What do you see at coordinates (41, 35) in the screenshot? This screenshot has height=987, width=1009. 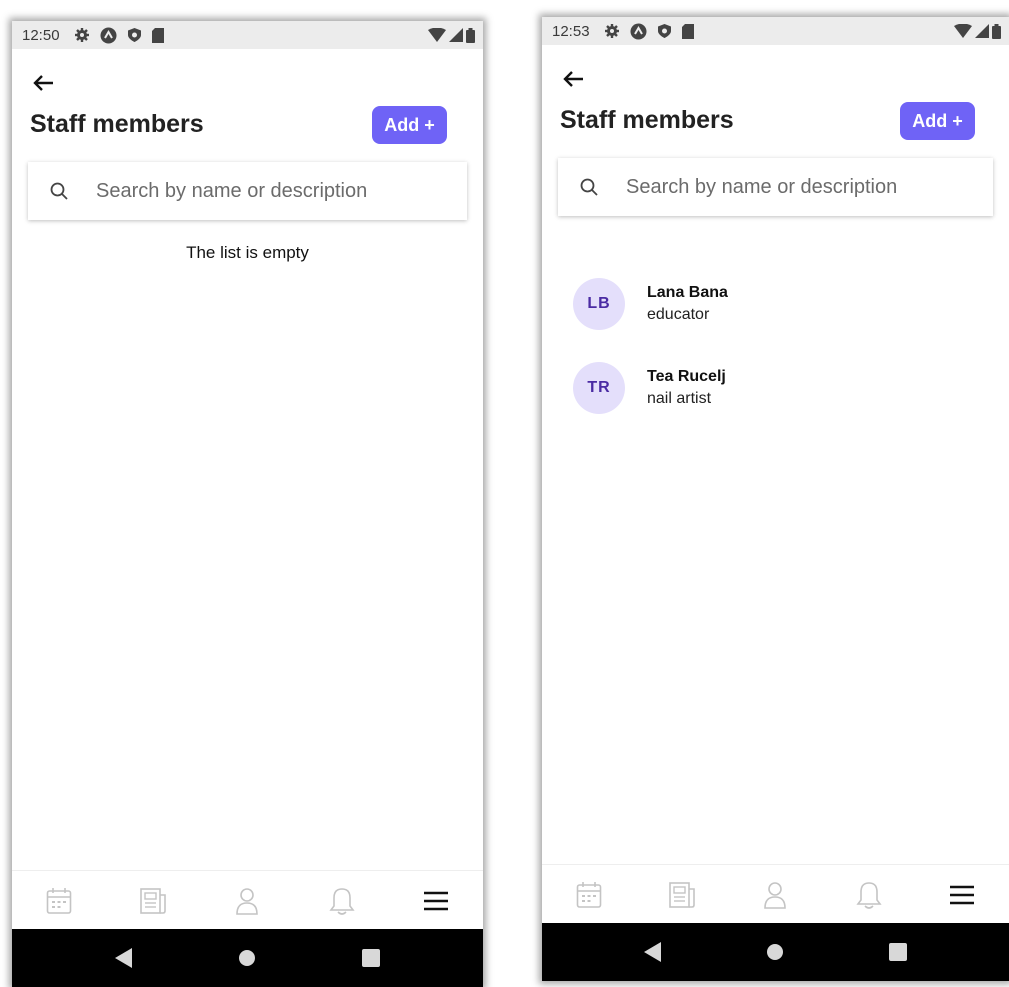 I see `status-time: 12:50` at bounding box center [41, 35].